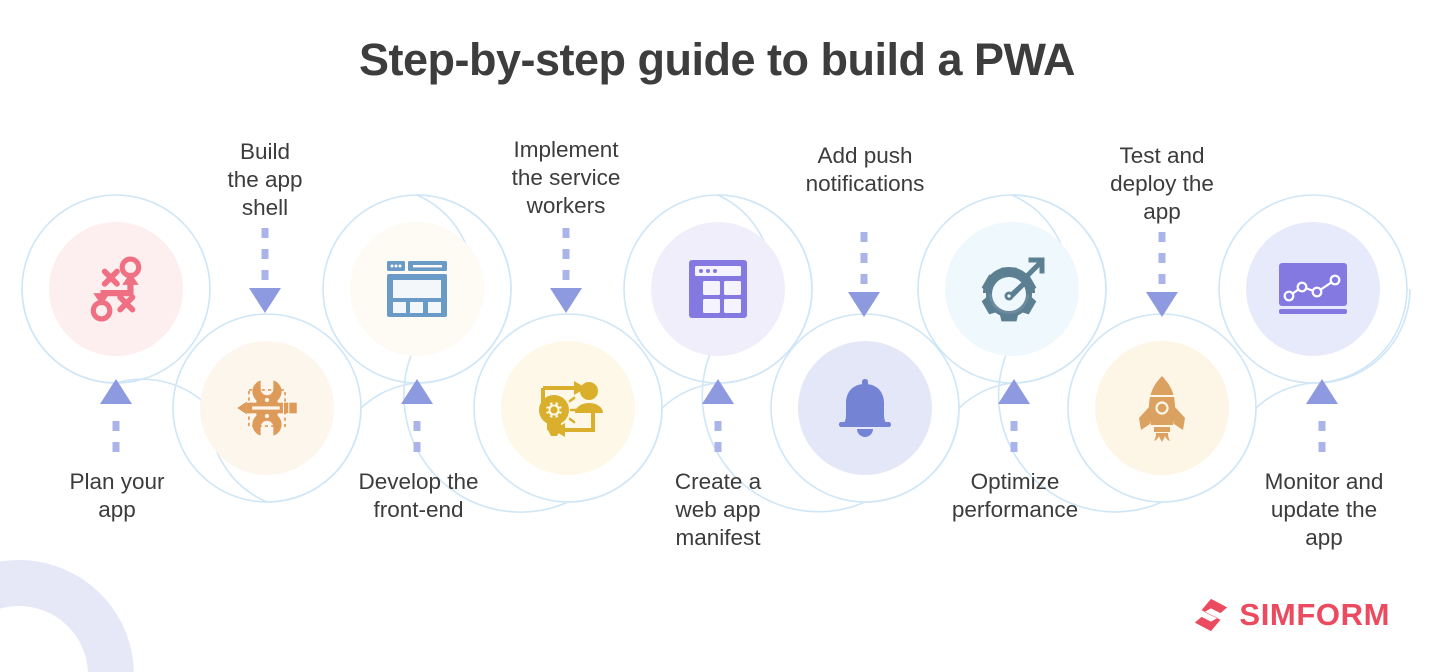 This screenshot has width=1434, height=672. Describe the element at coordinates (1162, 274) in the screenshot. I see `arrow-8-down` at that location.